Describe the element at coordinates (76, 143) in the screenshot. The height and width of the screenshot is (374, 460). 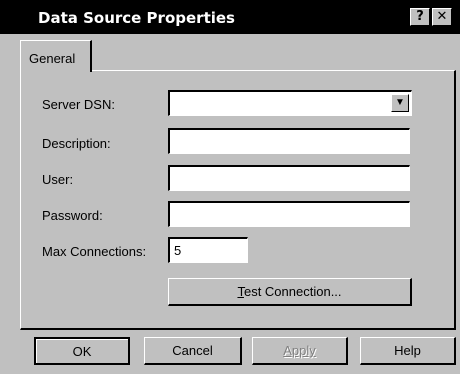
I see `description-label: Description:` at that location.